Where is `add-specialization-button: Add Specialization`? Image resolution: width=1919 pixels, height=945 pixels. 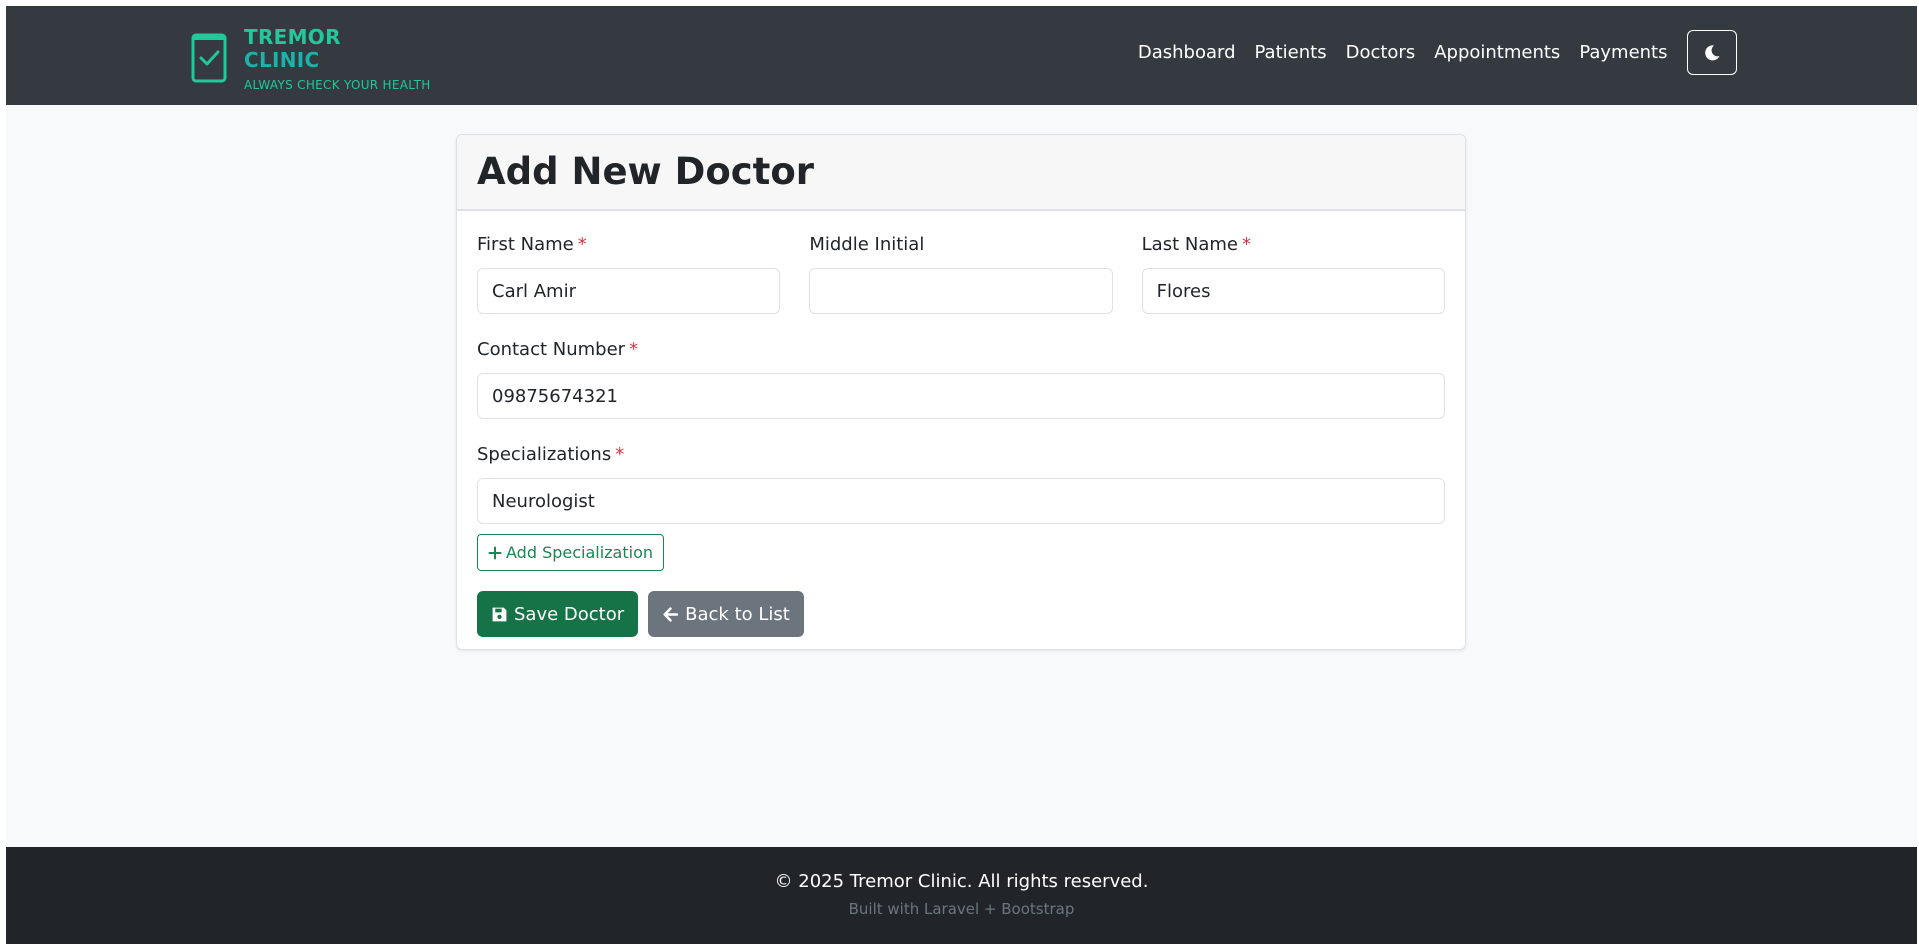
add-specialization-button: Add Specialization is located at coordinates (571, 552).